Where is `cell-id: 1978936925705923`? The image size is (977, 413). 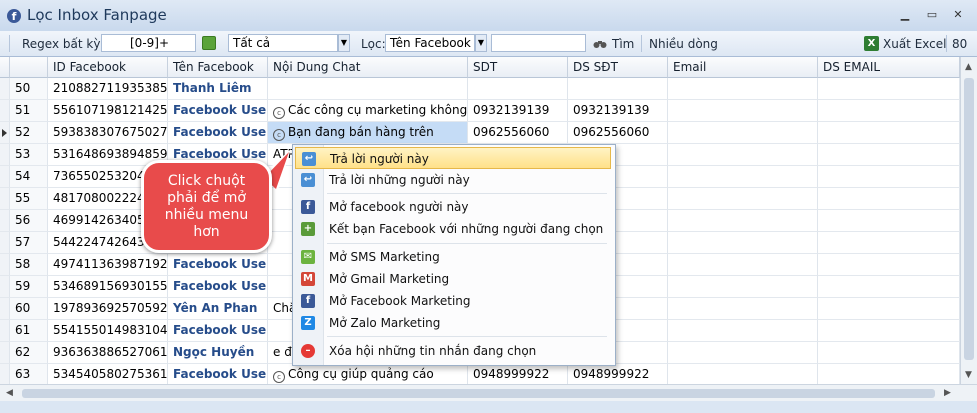 cell-id: 1978936925705923 is located at coordinates (108, 309).